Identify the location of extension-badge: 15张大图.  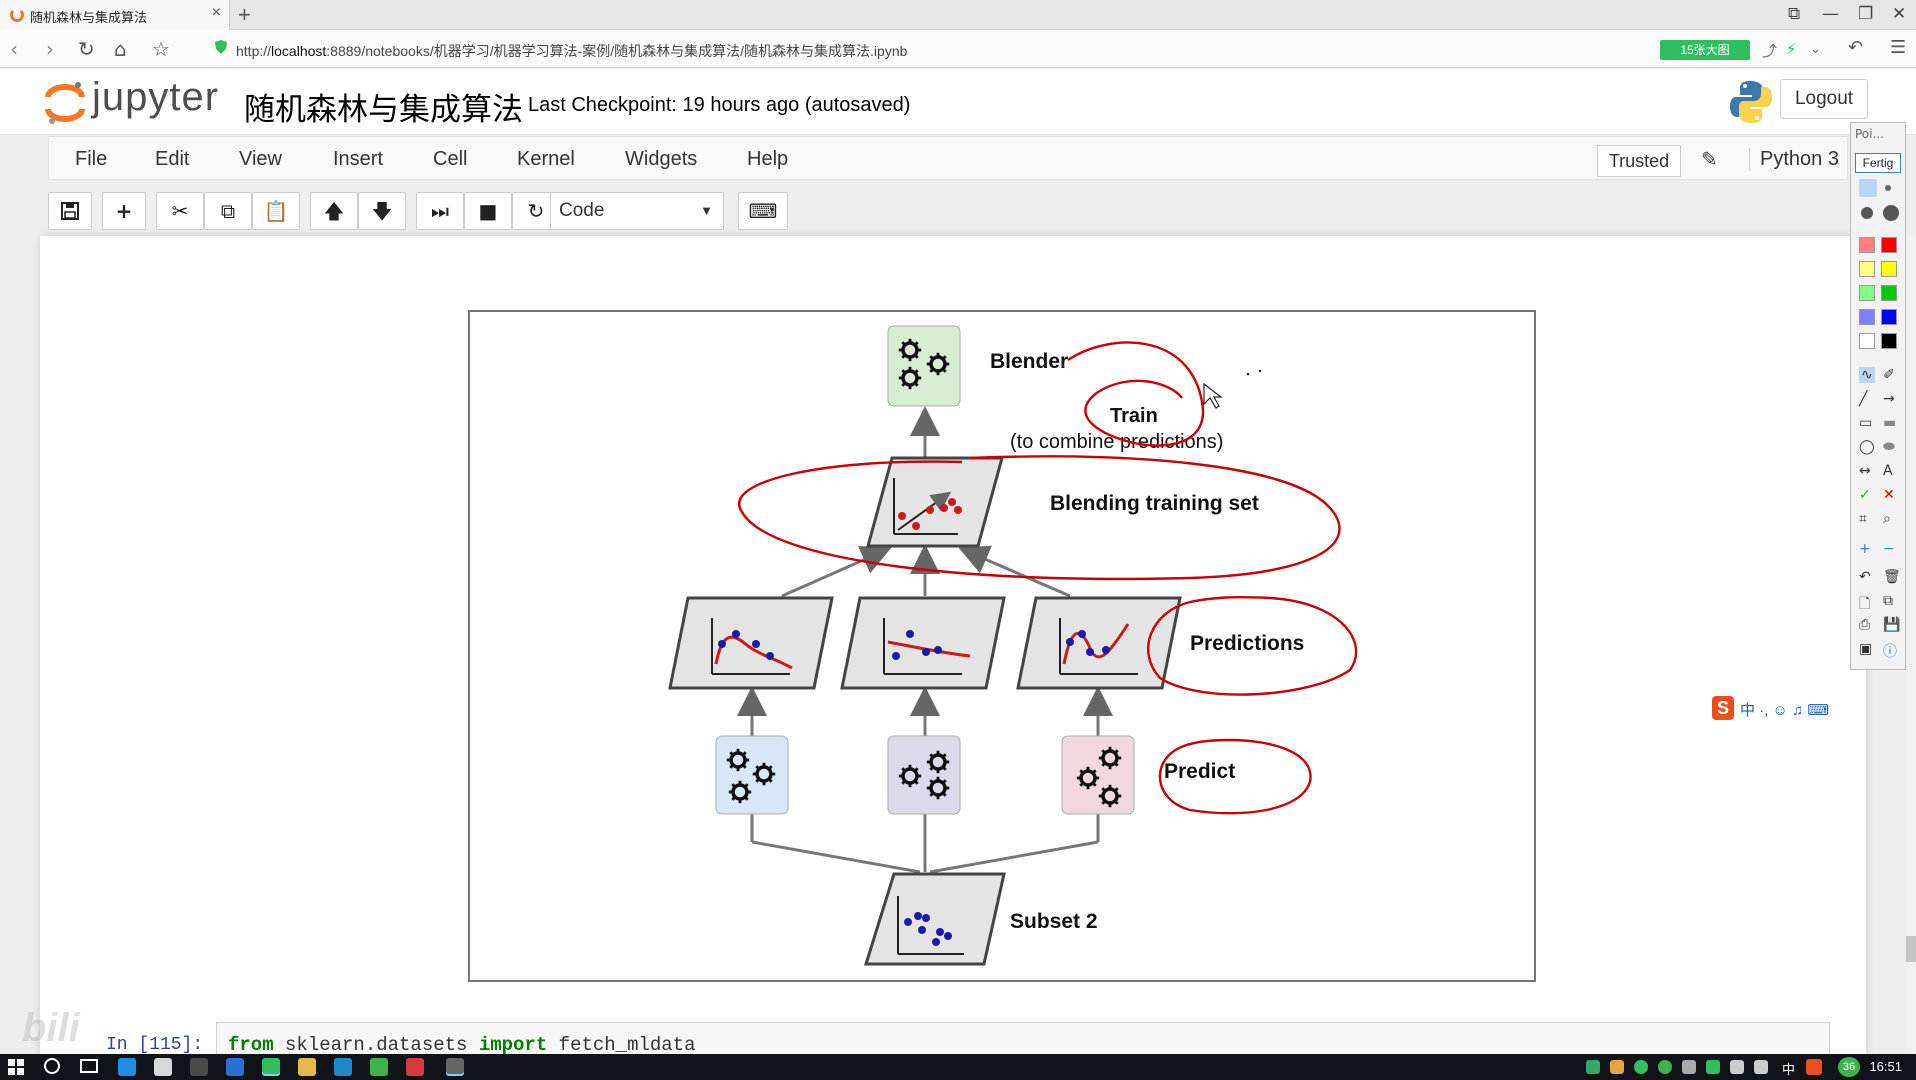
(1705, 50).